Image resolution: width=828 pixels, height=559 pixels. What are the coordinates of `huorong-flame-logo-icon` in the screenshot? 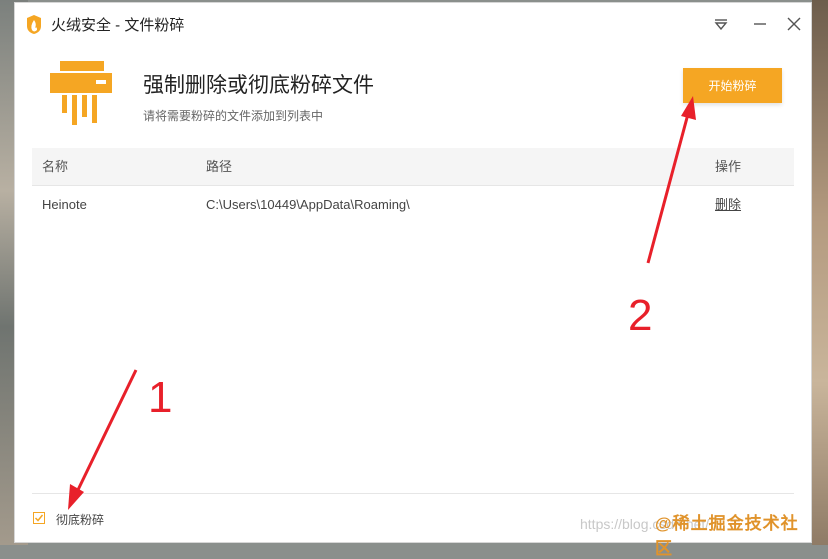 It's located at (34, 24).